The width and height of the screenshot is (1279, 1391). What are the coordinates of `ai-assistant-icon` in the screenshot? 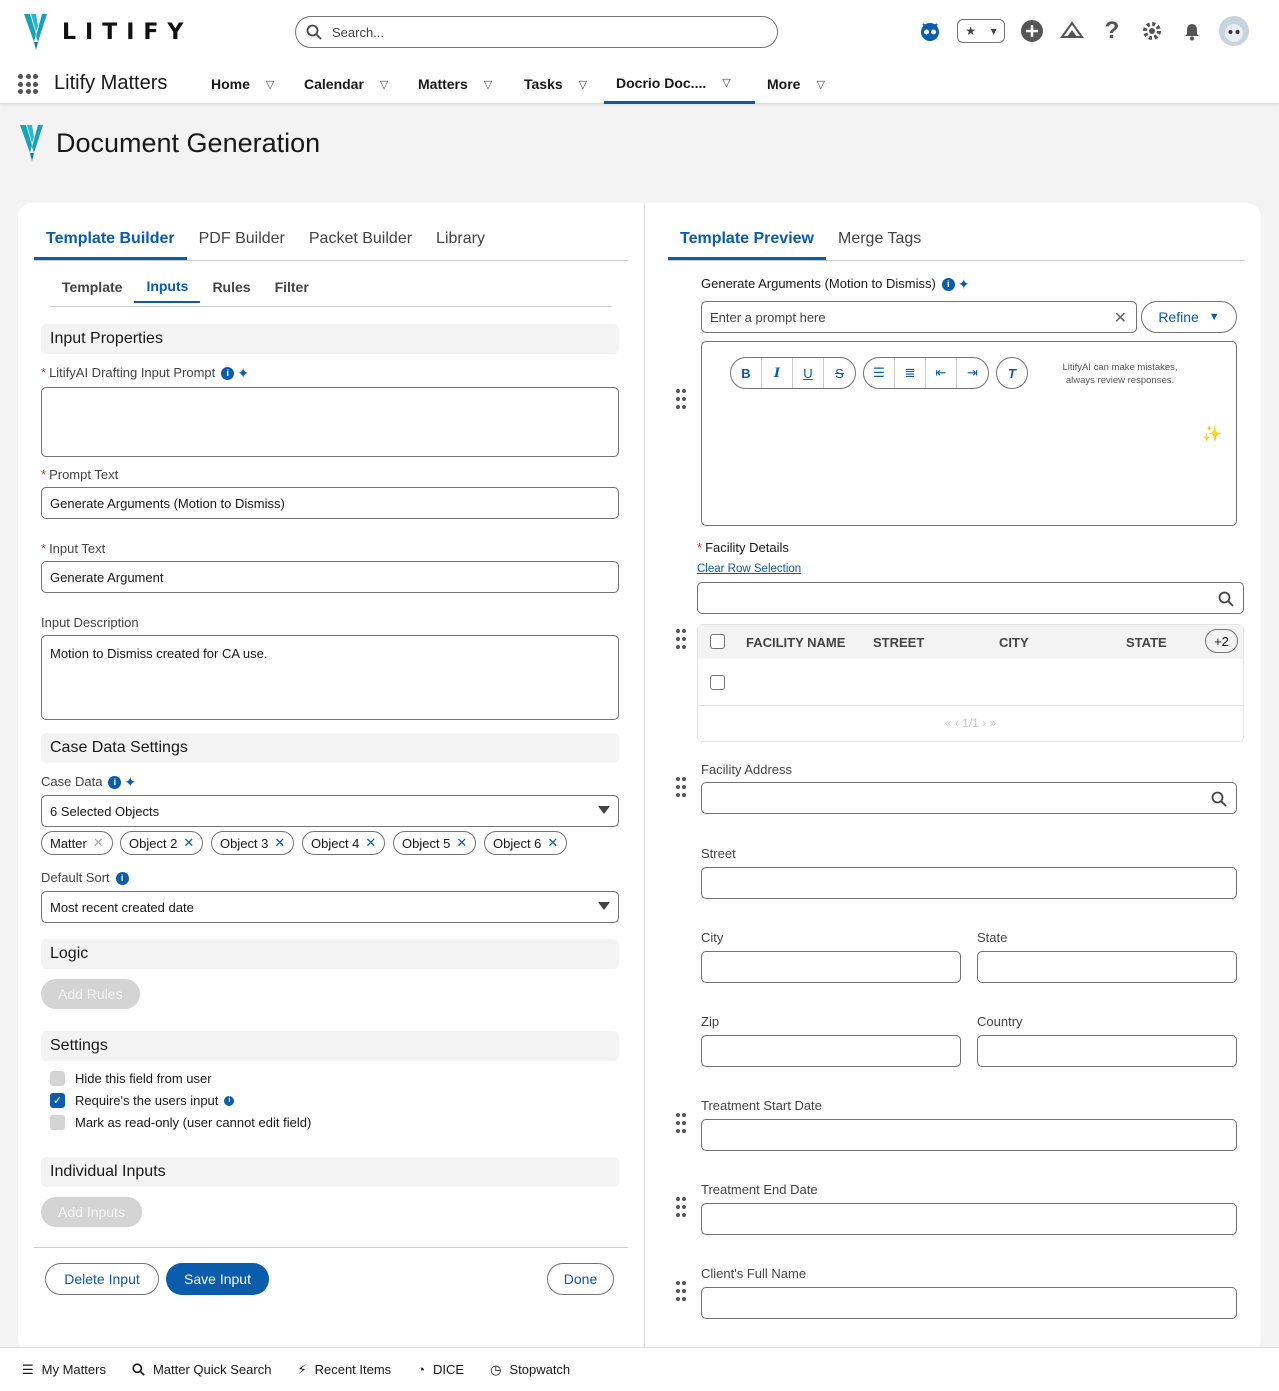 It's located at (930, 31).